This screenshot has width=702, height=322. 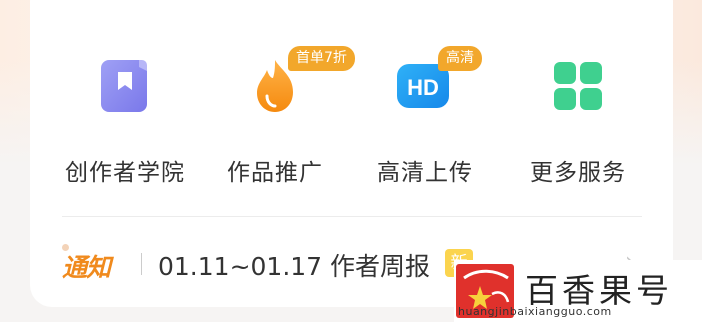 I want to click on svg-text: HD, so click(x=423, y=87).